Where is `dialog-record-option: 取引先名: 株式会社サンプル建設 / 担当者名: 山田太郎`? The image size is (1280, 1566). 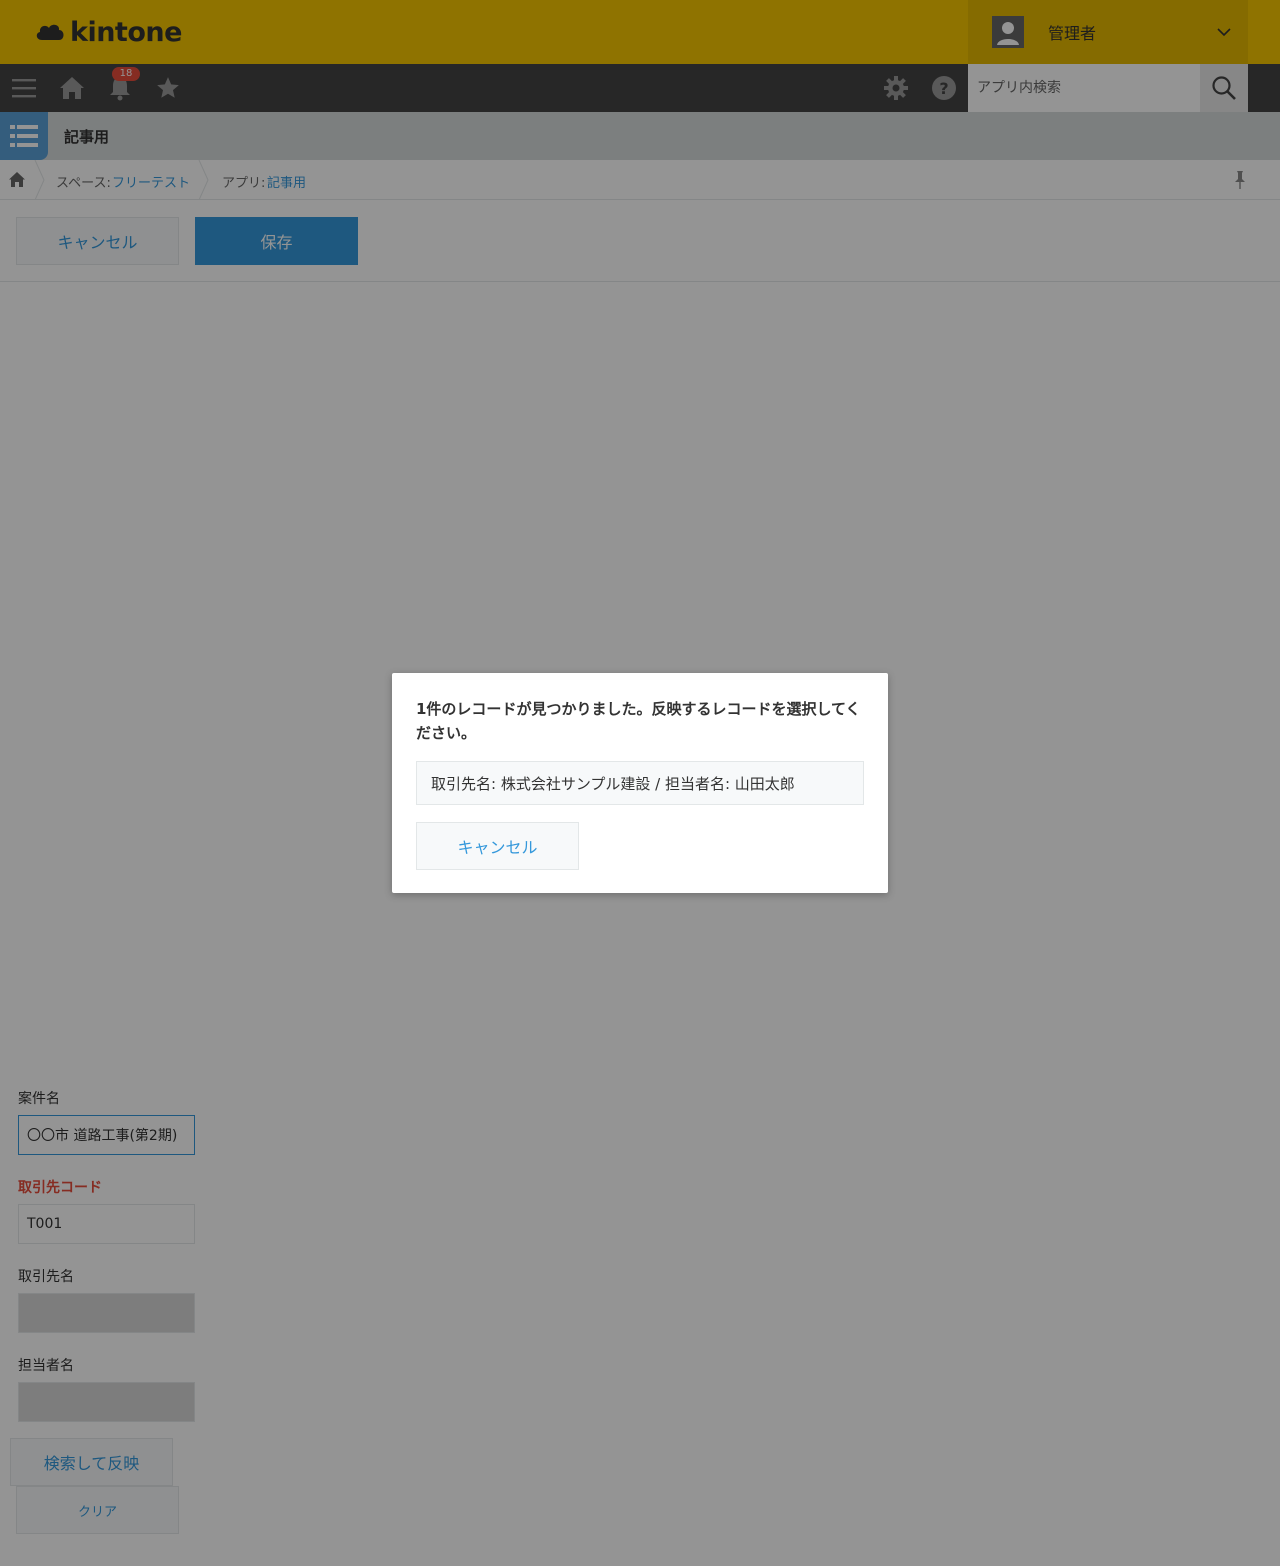
dialog-record-option: 取引先名: 株式会社サンプル建設 / 担当者名: 山田太郎 is located at coordinates (640, 783).